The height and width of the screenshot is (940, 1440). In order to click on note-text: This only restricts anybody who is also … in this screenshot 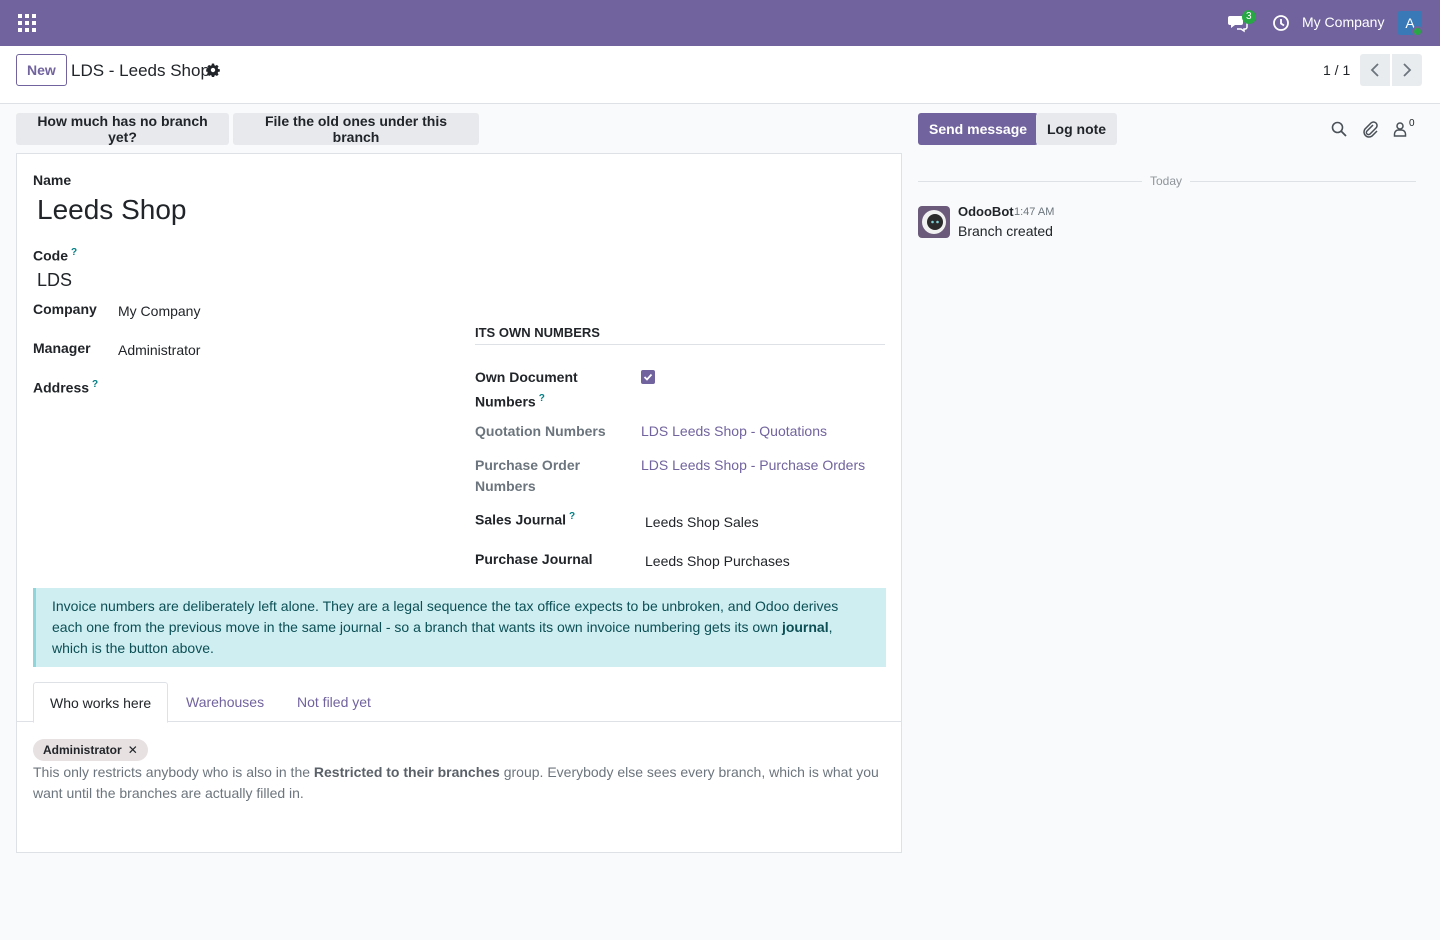, I will do `click(173, 772)`.